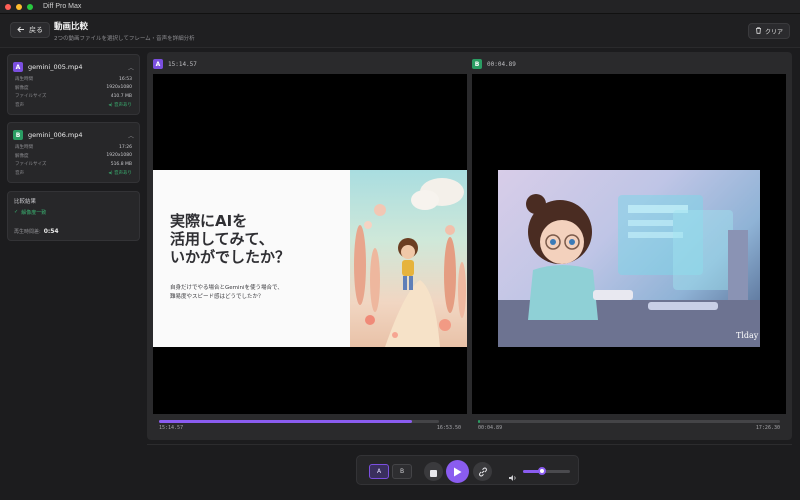  Describe the element at coordinates (36, 231) in the screenshot. I see `duration-diff: 再生時間差:0:54` at that location.